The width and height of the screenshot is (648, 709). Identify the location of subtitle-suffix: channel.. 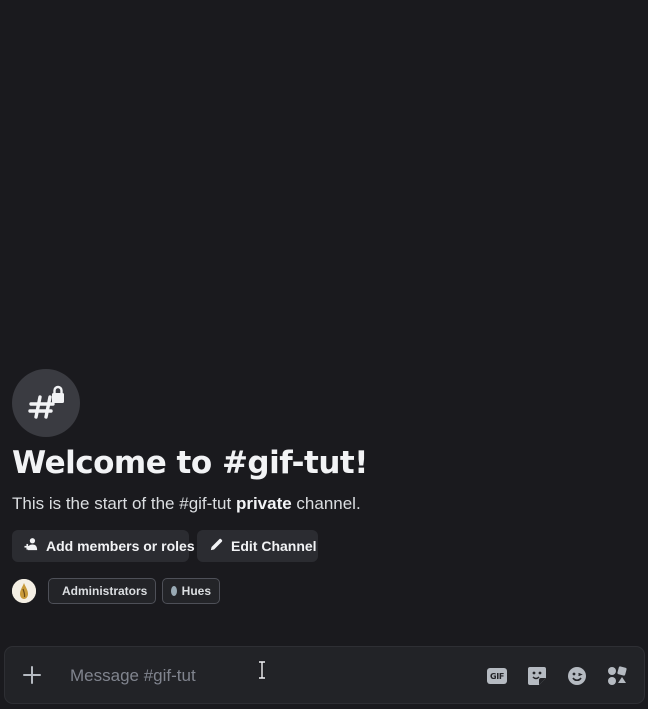
(326, 503).